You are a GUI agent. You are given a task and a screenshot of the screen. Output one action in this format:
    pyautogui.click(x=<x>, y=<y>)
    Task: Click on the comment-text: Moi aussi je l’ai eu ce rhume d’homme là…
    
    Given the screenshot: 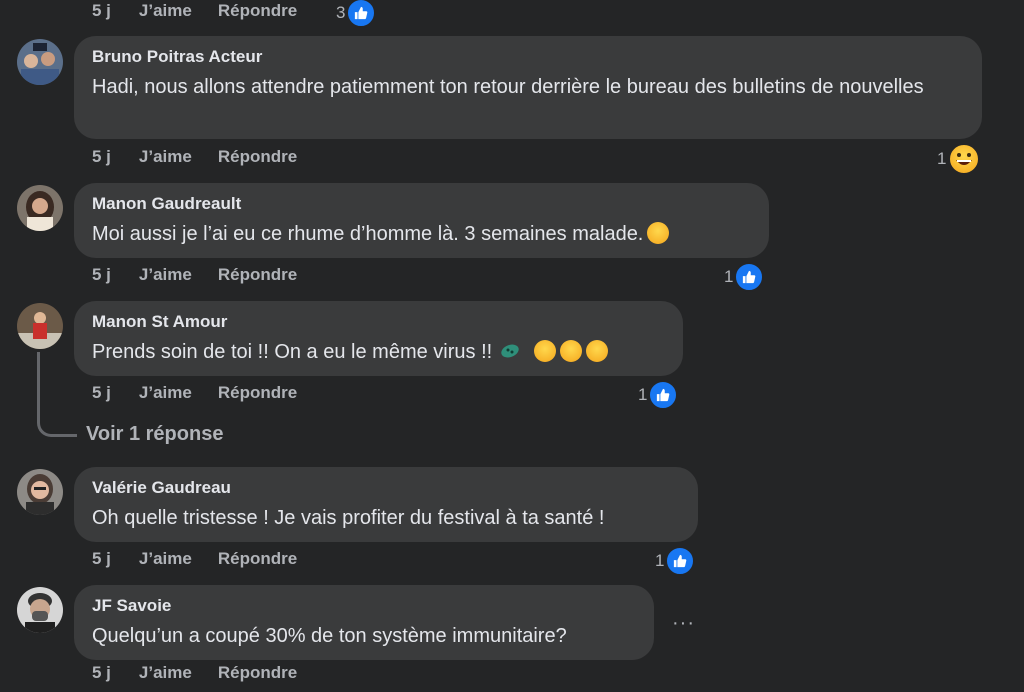 What is the action you would take?
    pyautogui.click(x=368, y=234)
    